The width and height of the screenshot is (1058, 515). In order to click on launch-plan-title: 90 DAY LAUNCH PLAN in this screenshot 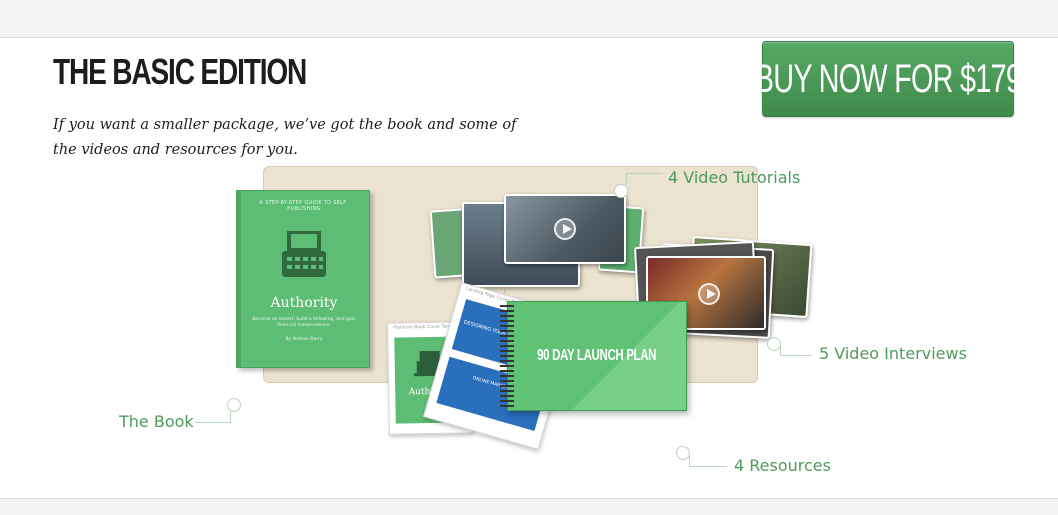, I will do `click(597, 355)`.